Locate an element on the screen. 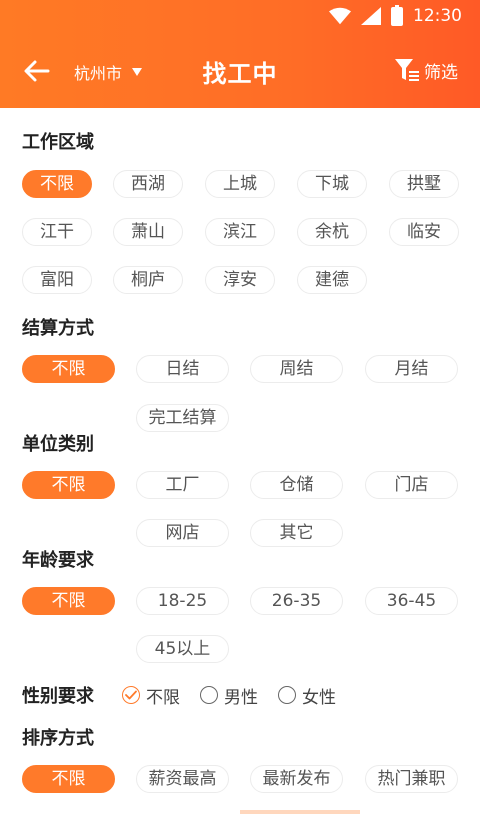  unit-chip-2: 仓储 is located at coordinates (296, 485).